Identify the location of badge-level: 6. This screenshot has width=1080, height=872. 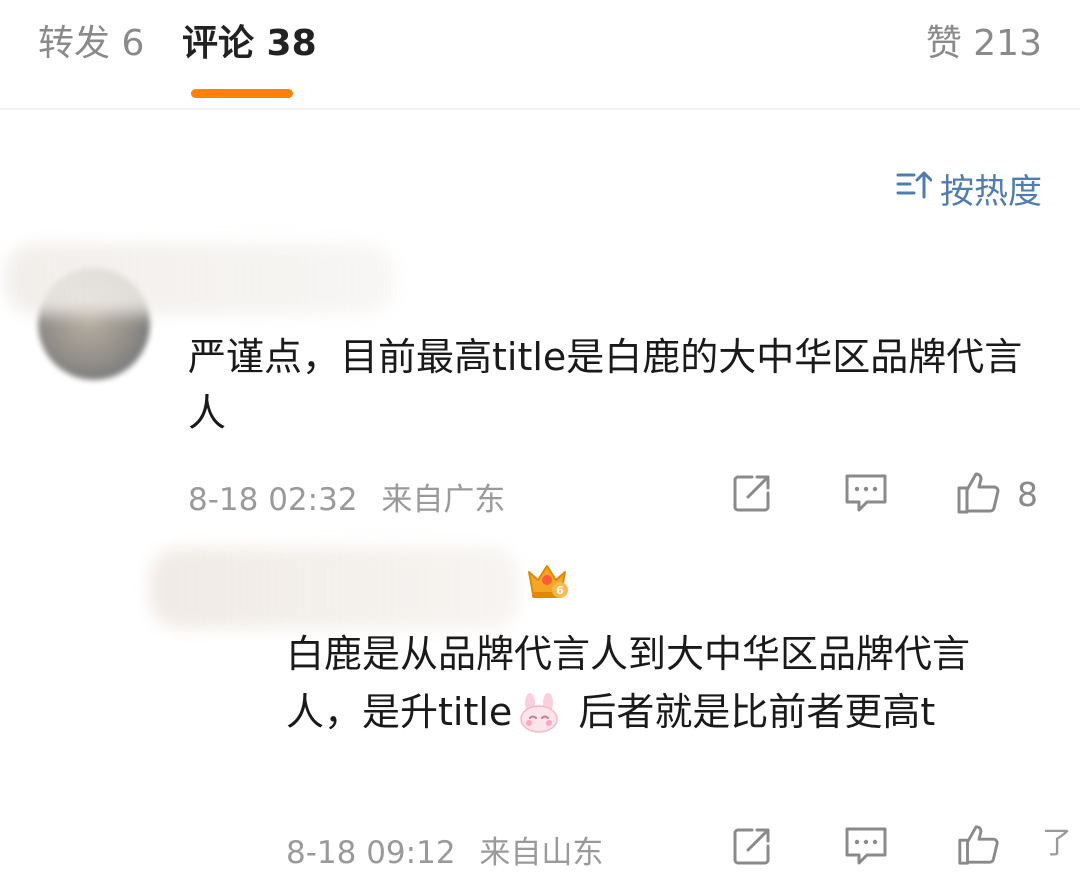
(560, 590).